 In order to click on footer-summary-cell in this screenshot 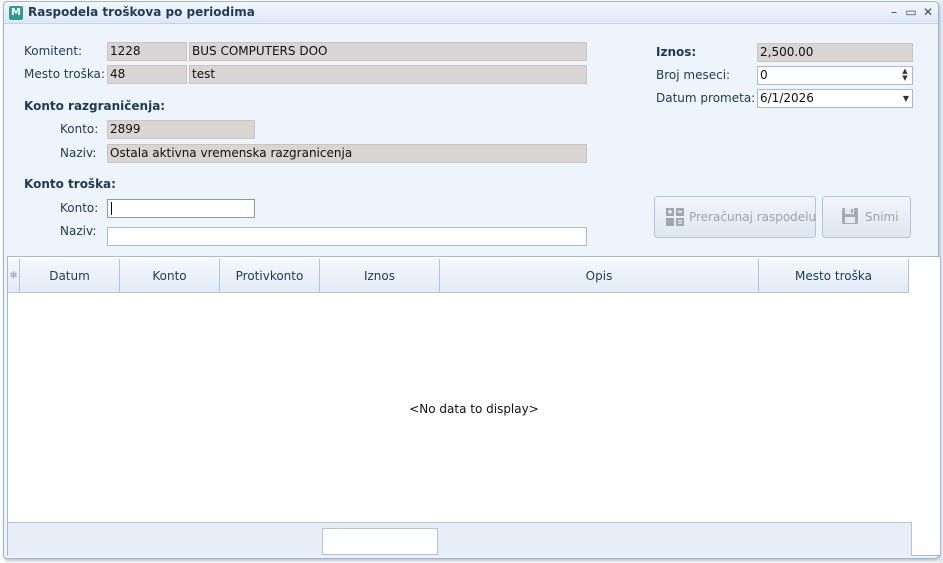, I will do `click(380, 541)`.